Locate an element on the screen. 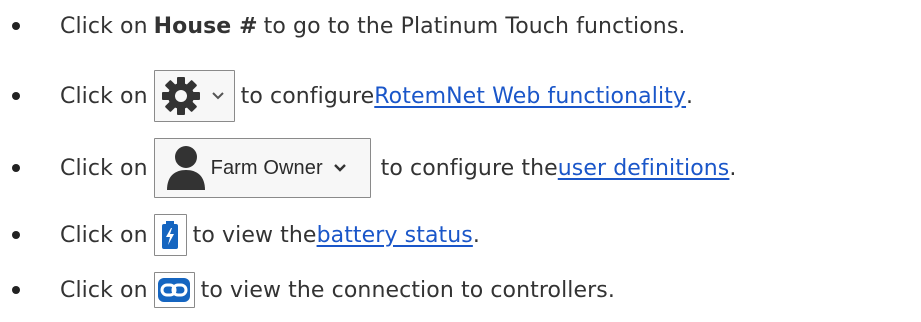  link-icon is located at coordinates (174, 290).